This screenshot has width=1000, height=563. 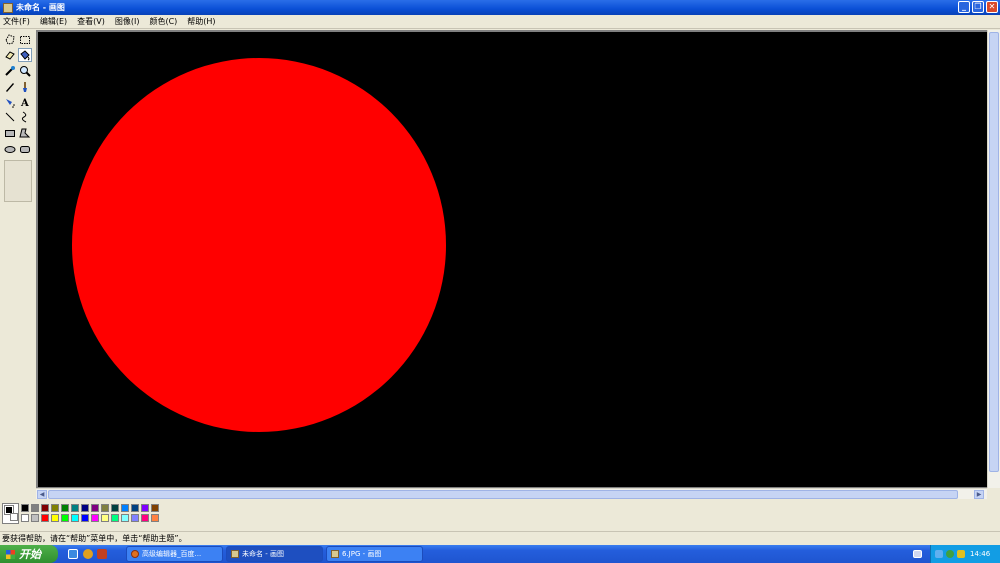 I want to click on fill-icon, so click(x=25, y=55).